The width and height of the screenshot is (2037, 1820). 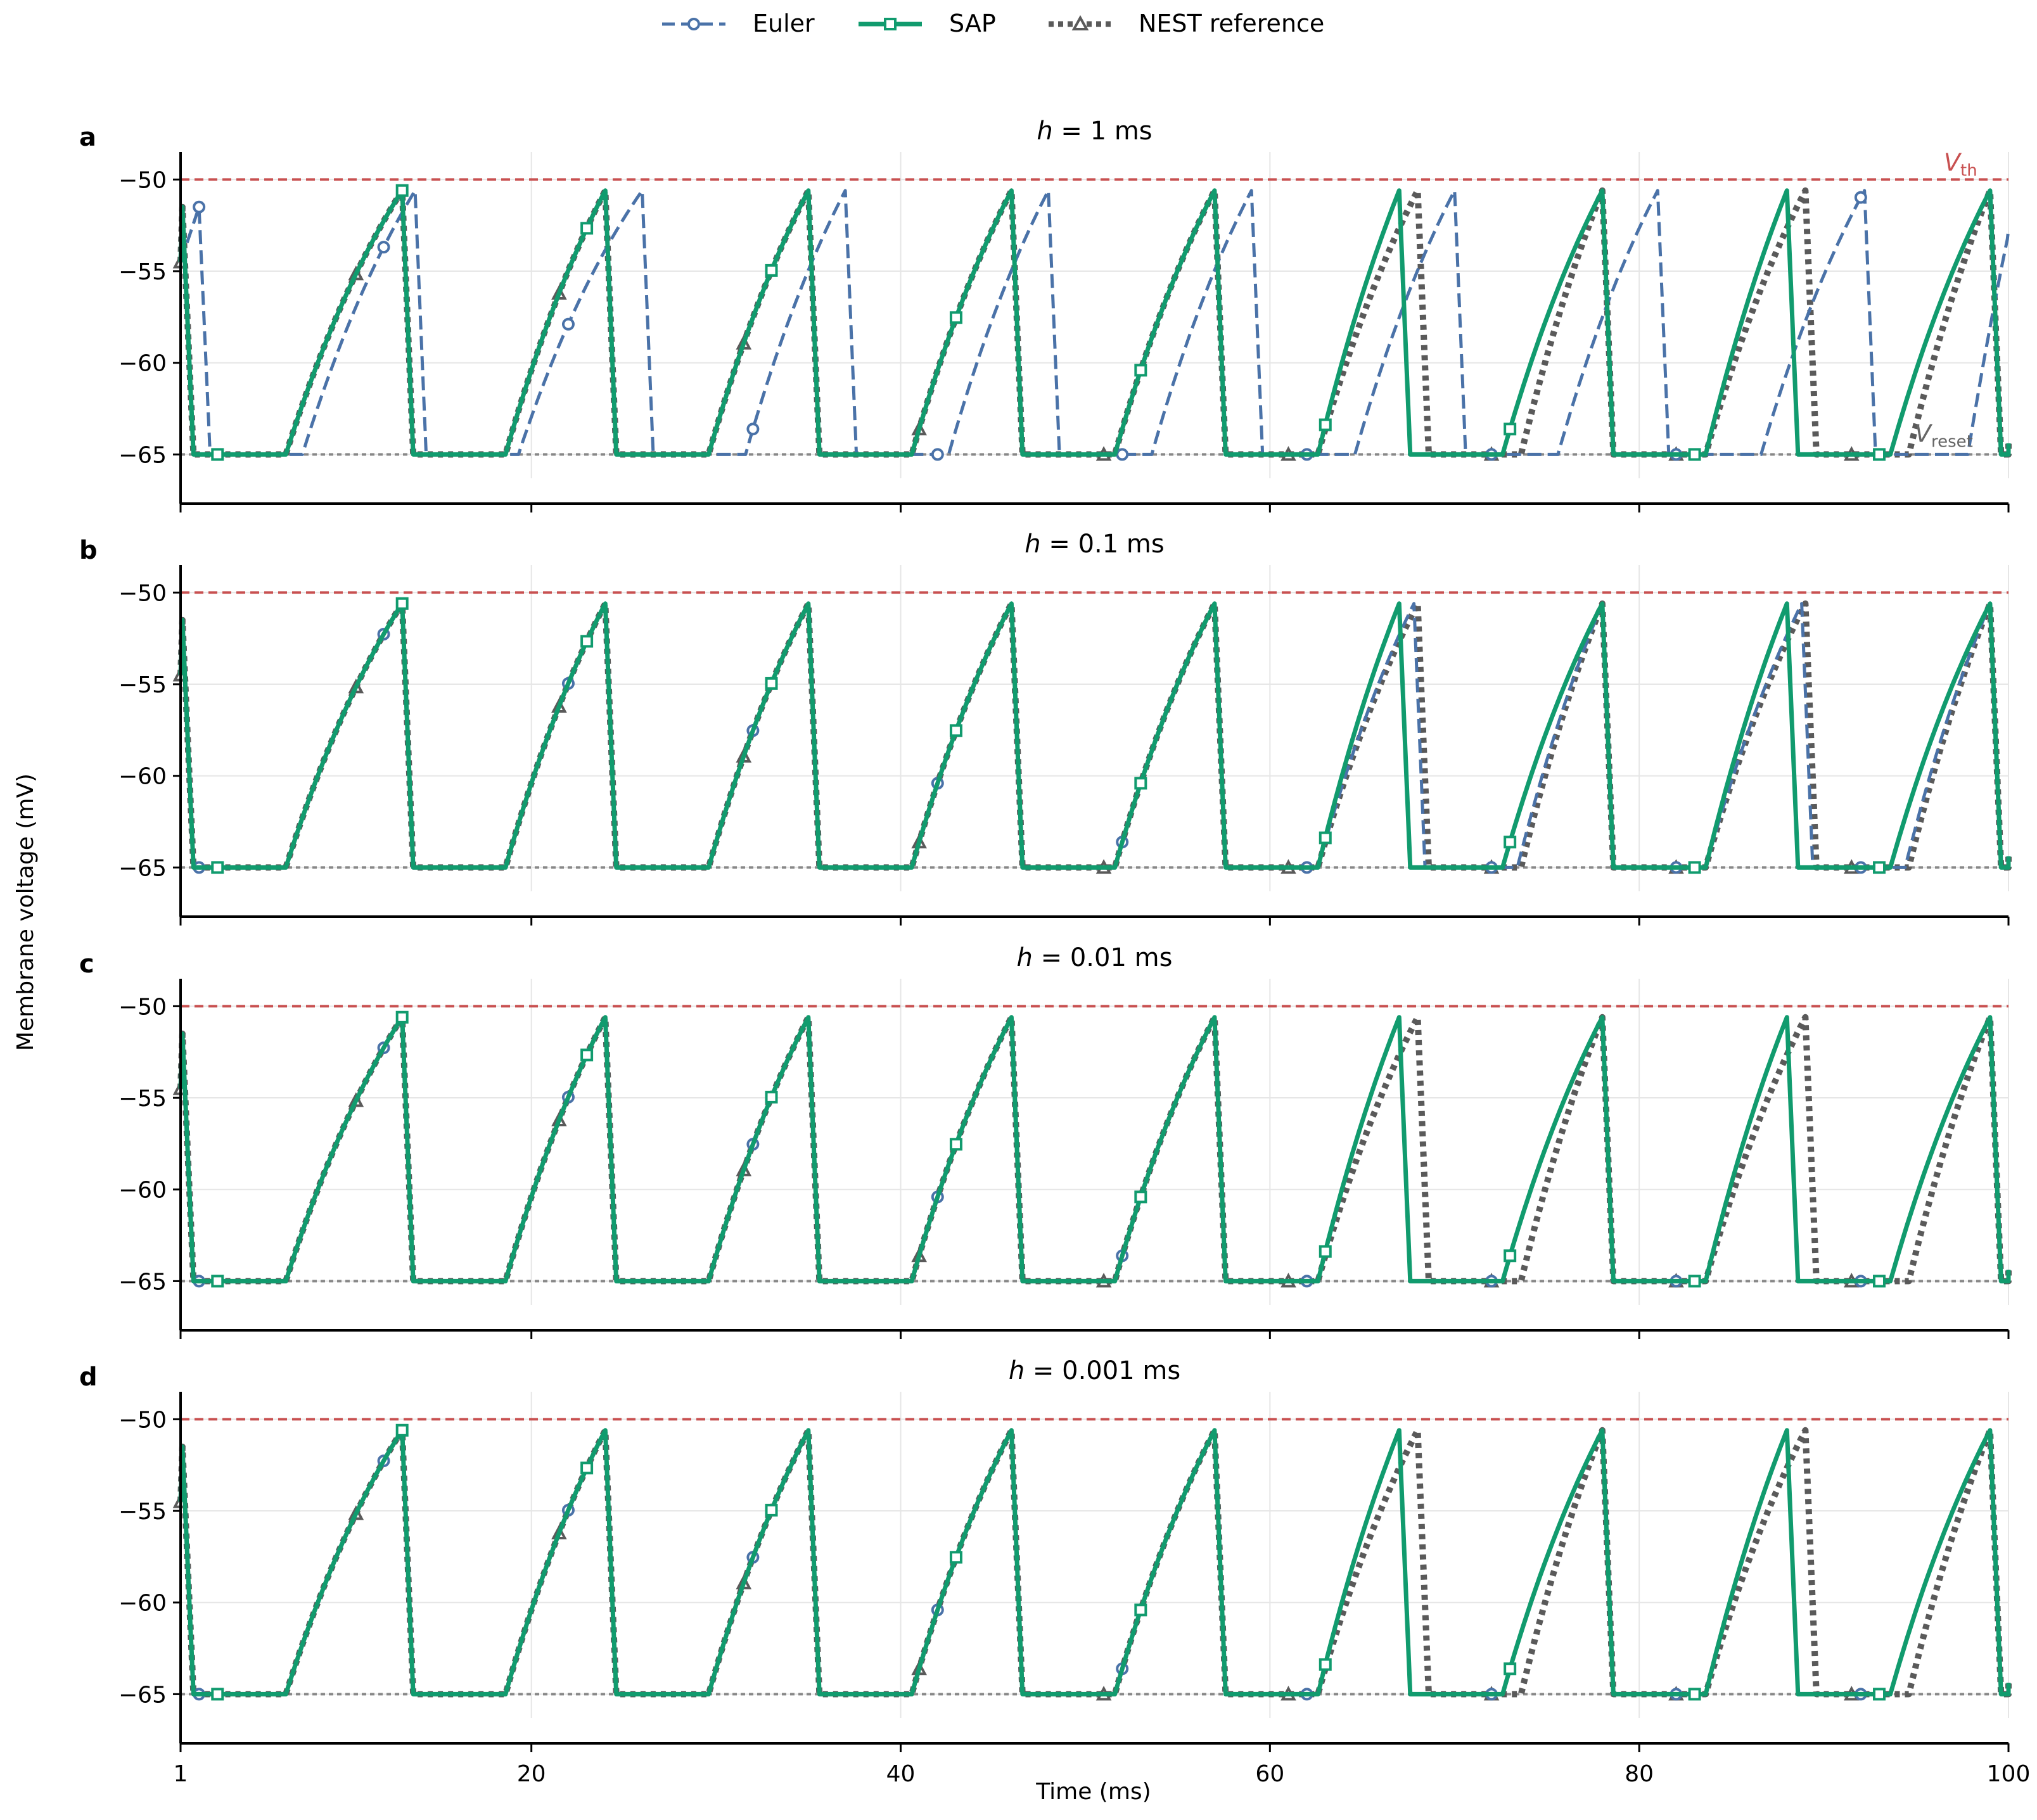 What do you see at coordinates (972, 23) in the screenshot?
I see `legend-label-sap: SAP` at bounding box center [972, 23].